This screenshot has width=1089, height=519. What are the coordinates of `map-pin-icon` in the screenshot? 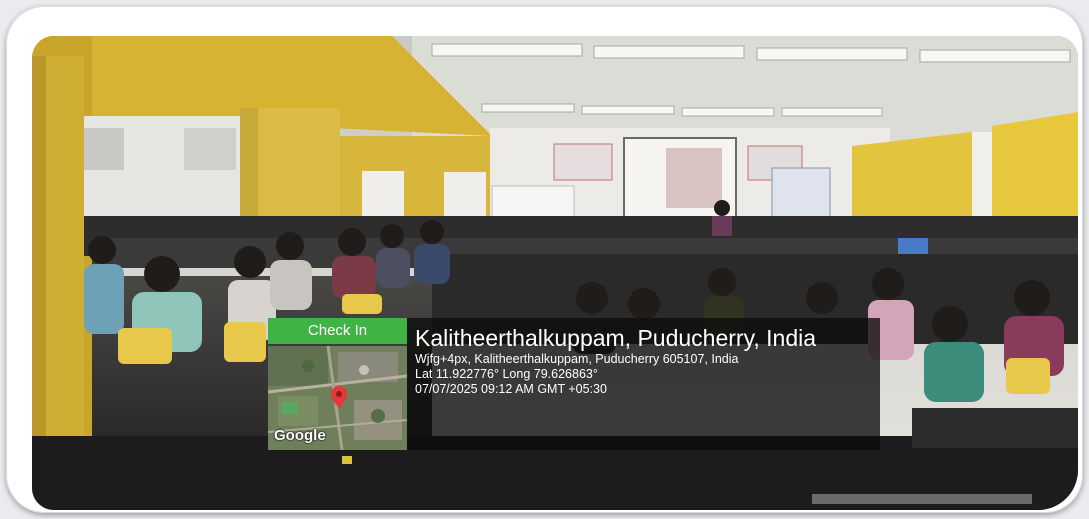 It's located at (339, 397).